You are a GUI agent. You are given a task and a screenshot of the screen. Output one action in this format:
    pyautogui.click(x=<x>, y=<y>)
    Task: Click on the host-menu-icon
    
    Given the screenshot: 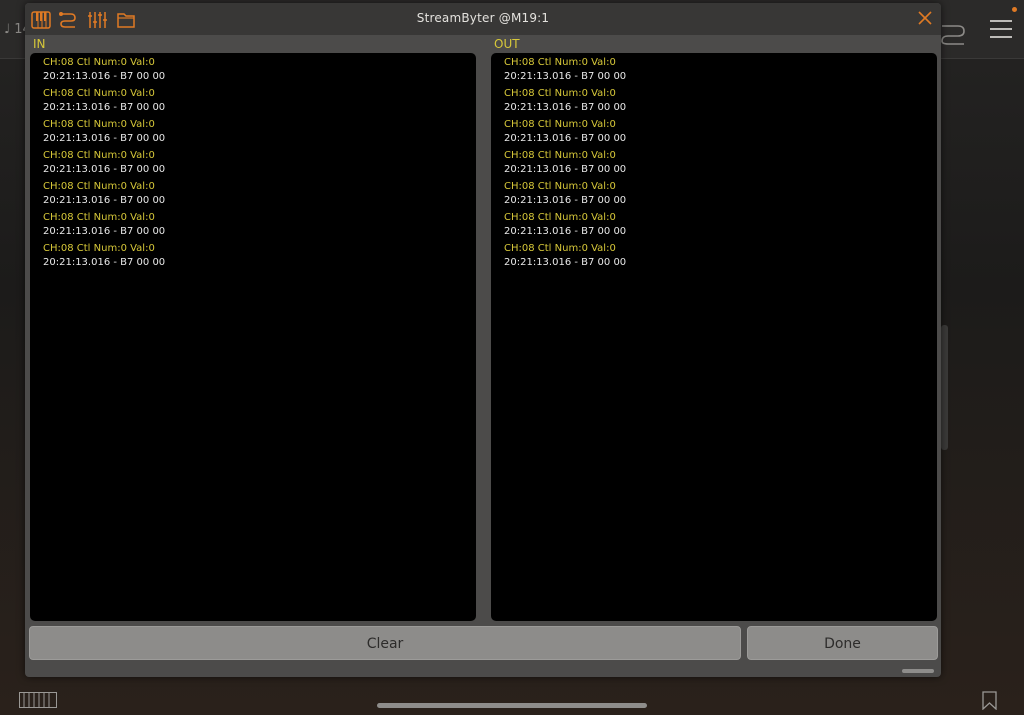 What is the action you would take?
    pyautogui.click(x=1001, y=31)
    